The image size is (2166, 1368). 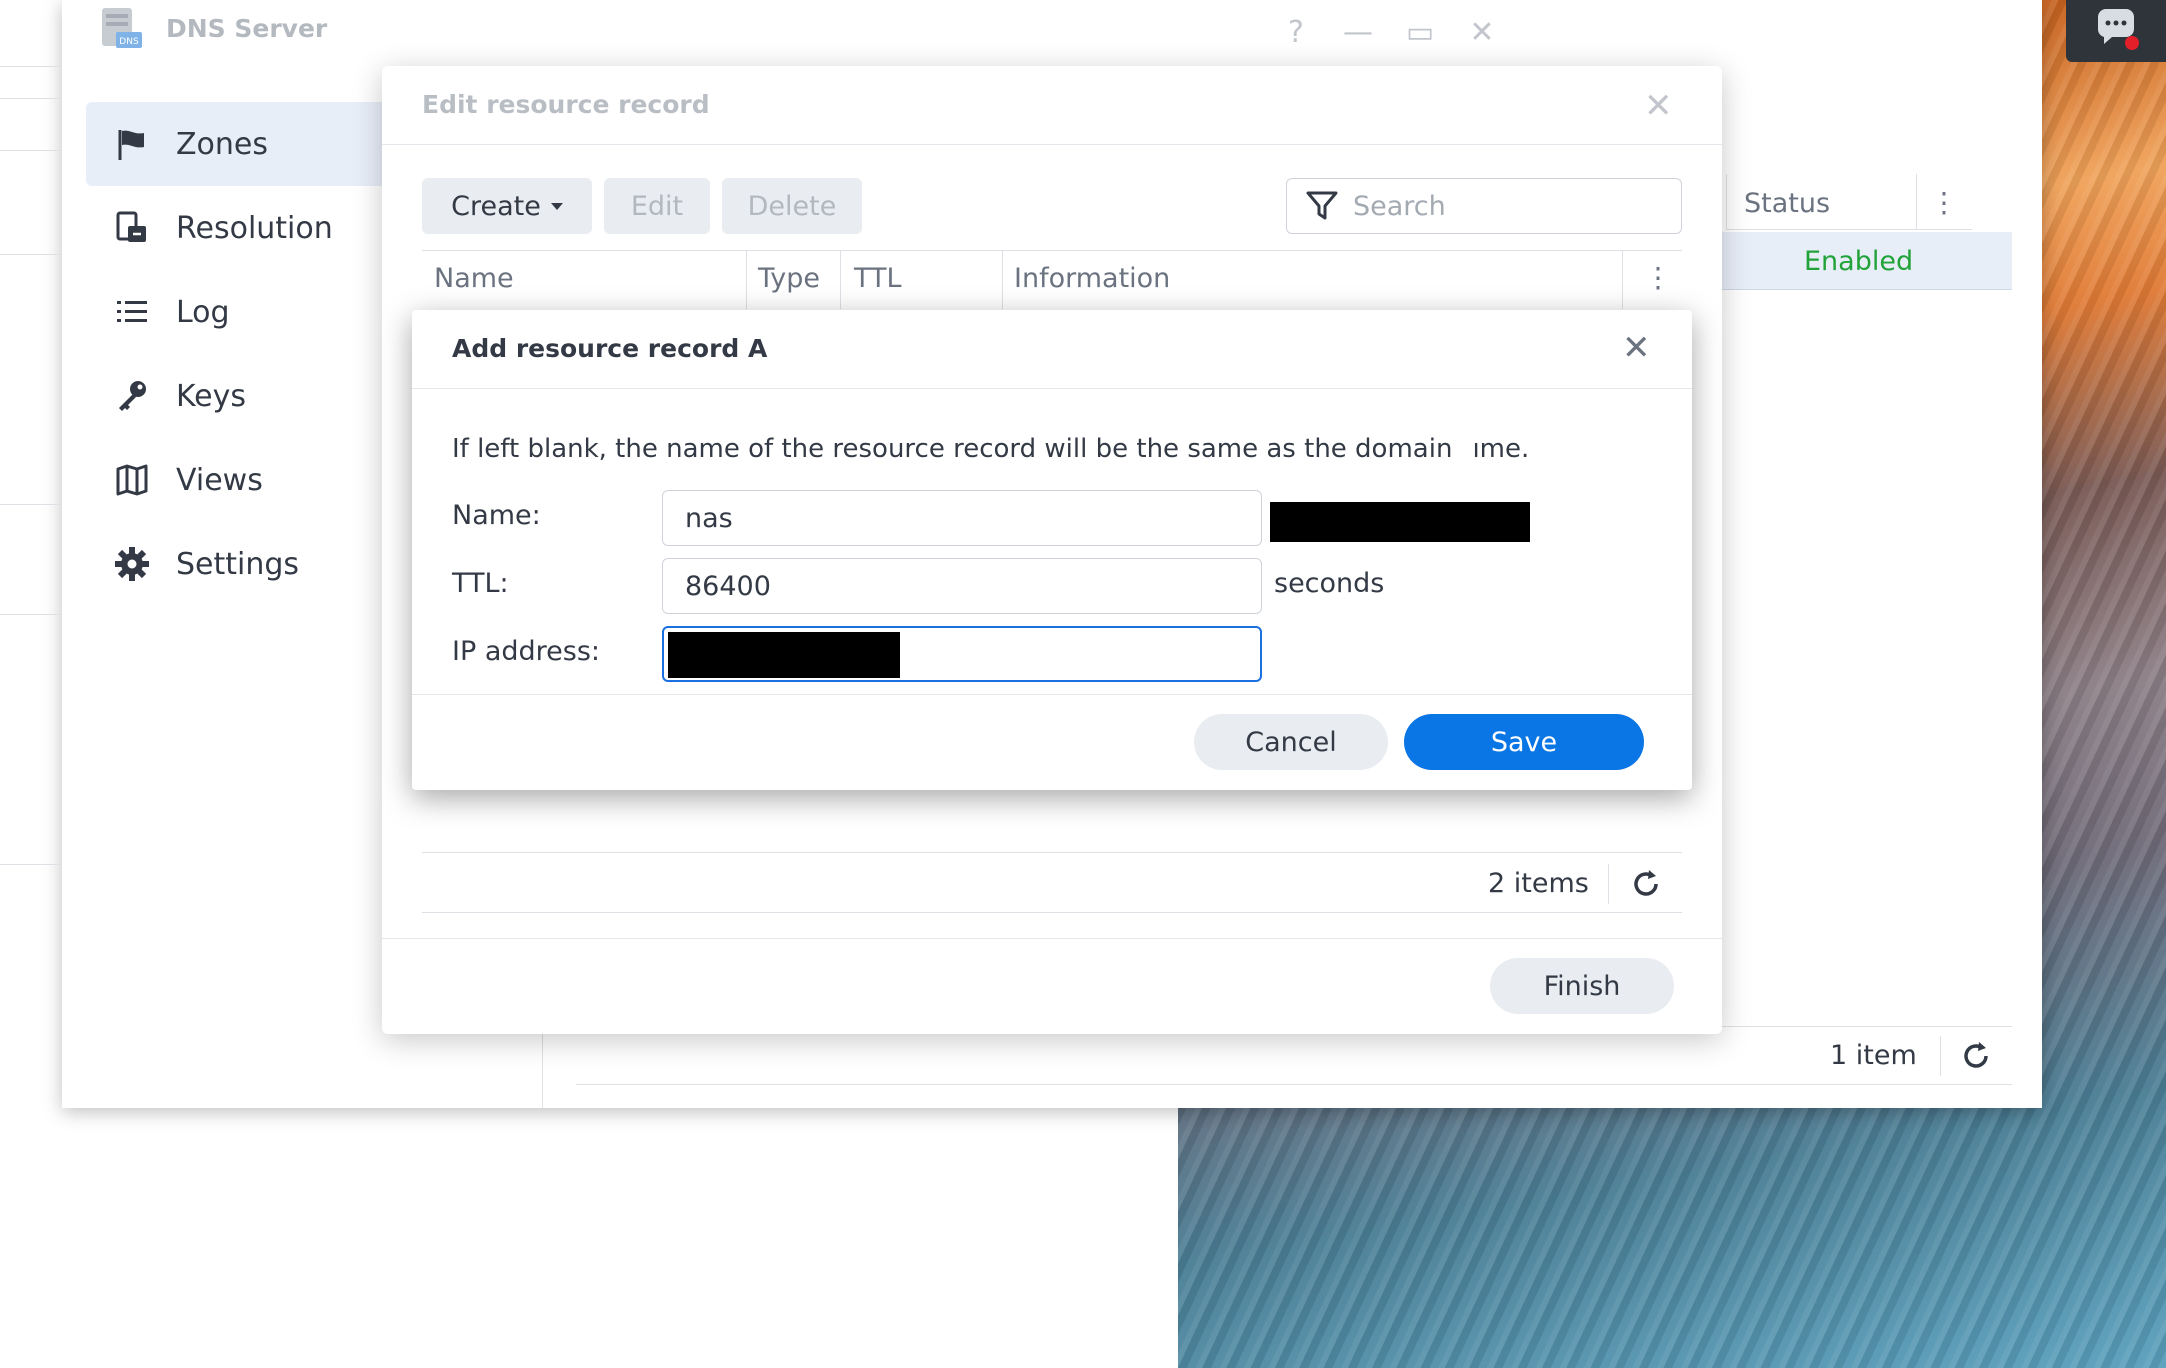 I want to click on sidebar-item-label: Zones, so click(x=222, y=144).